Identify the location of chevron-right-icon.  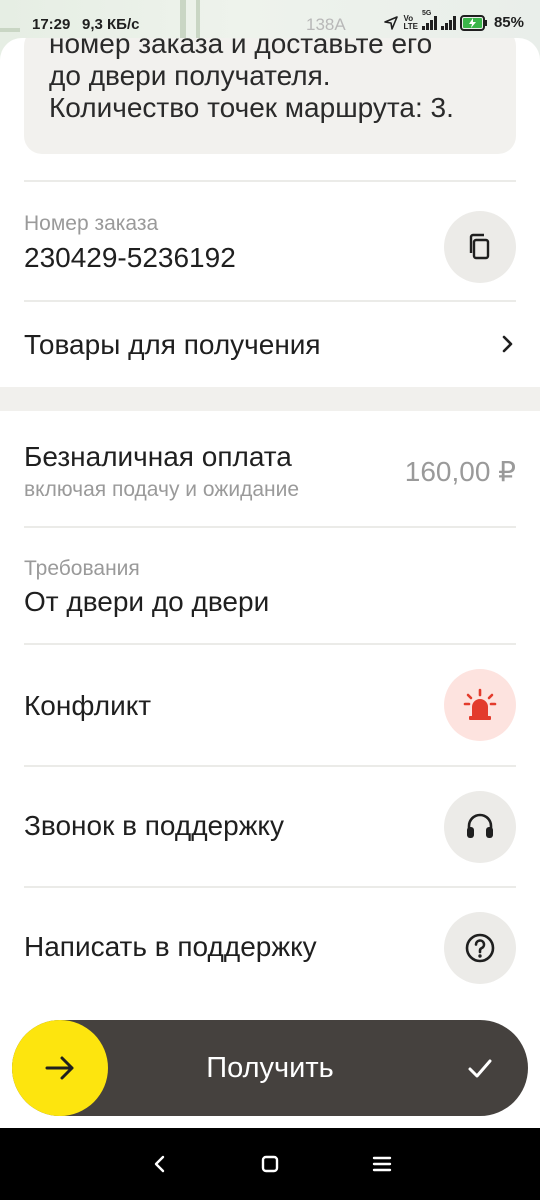
(507, 344).